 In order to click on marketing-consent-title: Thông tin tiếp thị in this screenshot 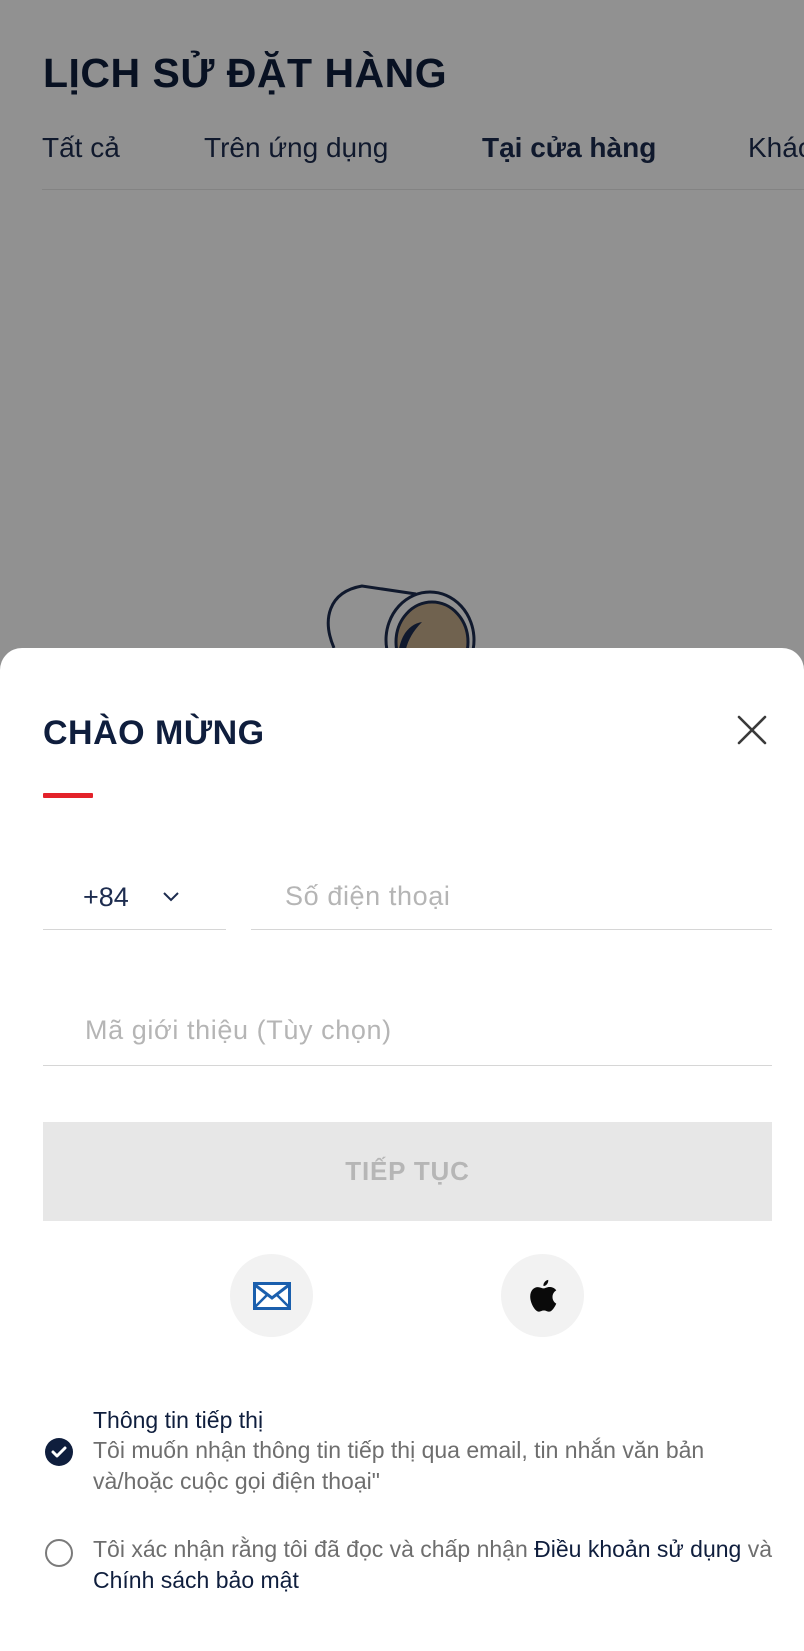, I will do `click(178, 1420)`.